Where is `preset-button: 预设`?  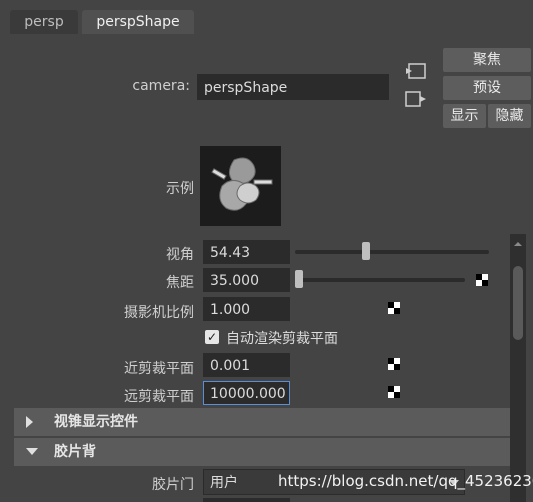 preset-button: 预设 is located at coordinates (487, 88).